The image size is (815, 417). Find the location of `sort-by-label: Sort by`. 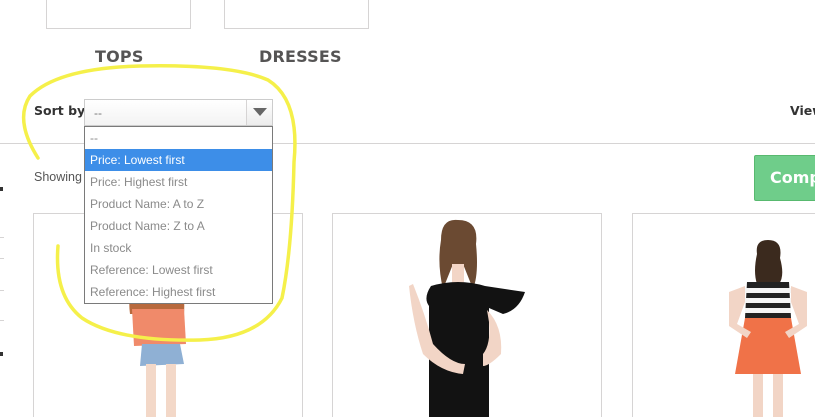

sort-by-label: Sort by is located at coordinates (60, 110).